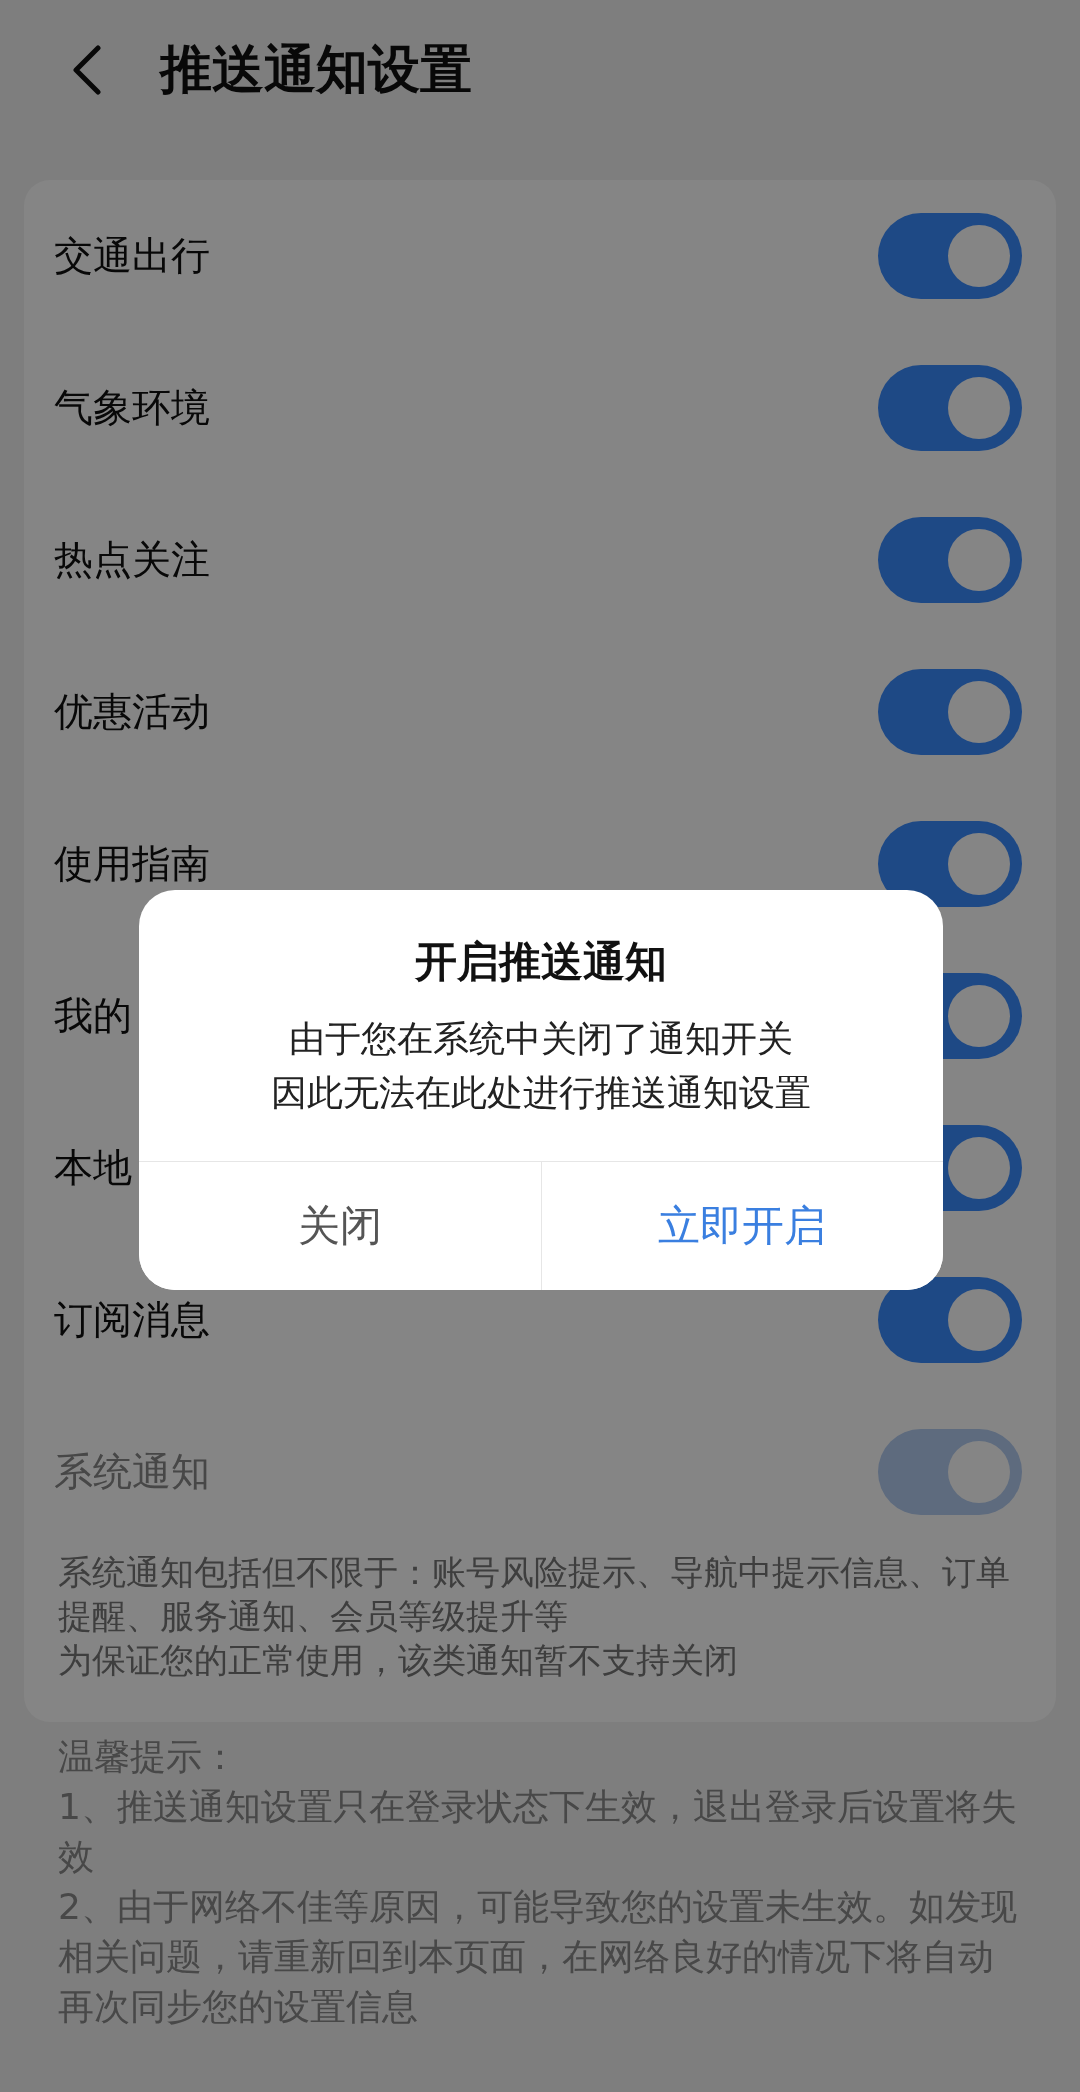 The width and height of the screenshot is (1080, 2092). What do you see at coordinates (541, 1093) in the screenshot?
I see `dialog-message: 因此无法在此处进行推送通知设置` at bounding box center [541, 1093].